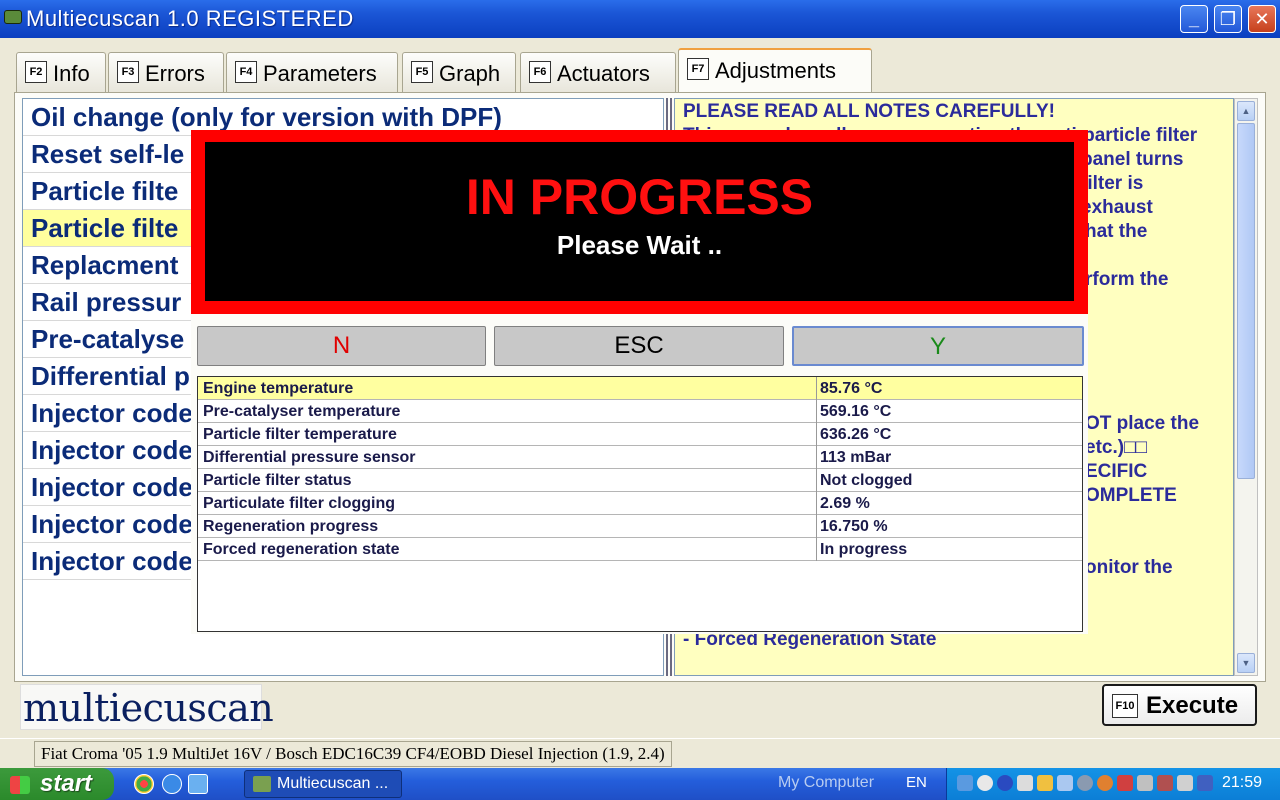 This screenshot has width=1280, height=800. Describe the element at coordinates (1194, 19) in the screenshot. I see `minimize-button: _` at that location.